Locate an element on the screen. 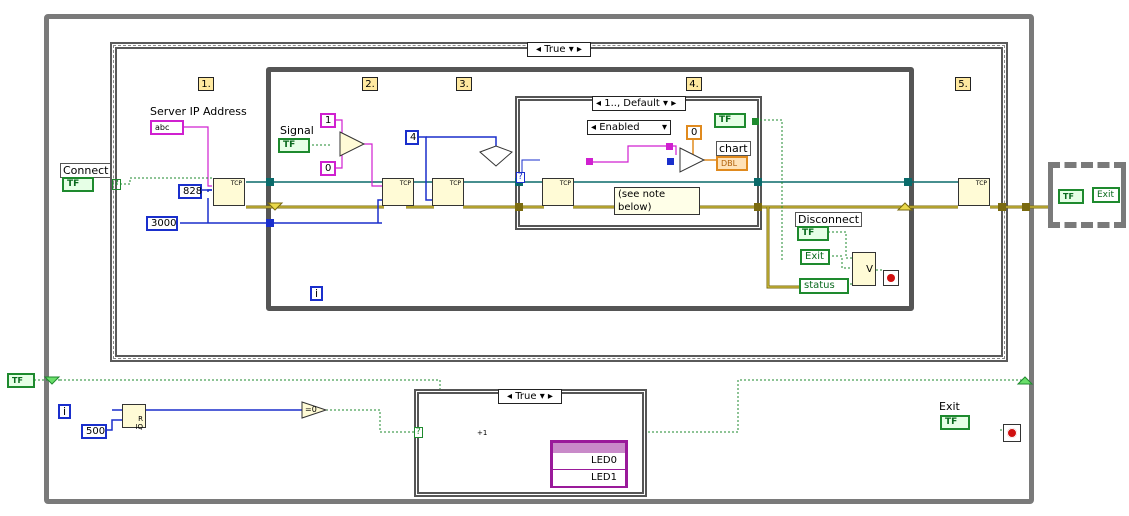 Image resolution: width=1129 pixels, height=516 pixels. exit-right-label: Exit is located at coordinates (1106, 195).